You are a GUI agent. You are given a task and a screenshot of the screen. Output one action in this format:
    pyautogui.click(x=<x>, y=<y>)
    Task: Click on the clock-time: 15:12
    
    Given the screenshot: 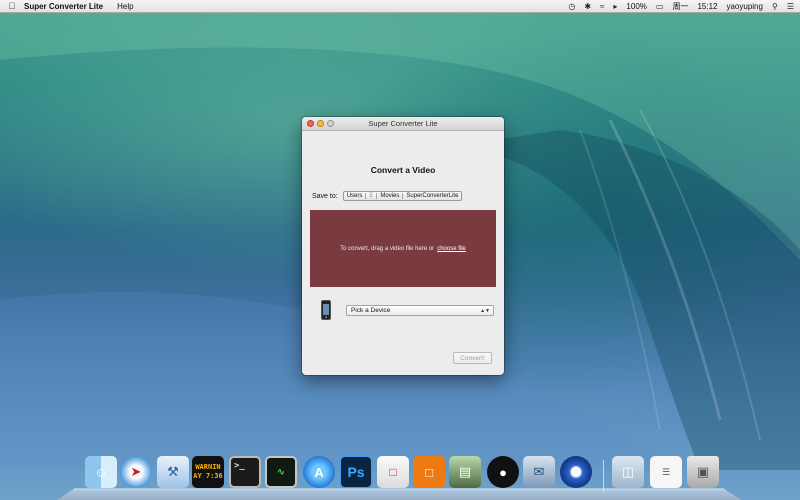 What is the action you would take?
    pyautogui.click(x=707, y=6)
    